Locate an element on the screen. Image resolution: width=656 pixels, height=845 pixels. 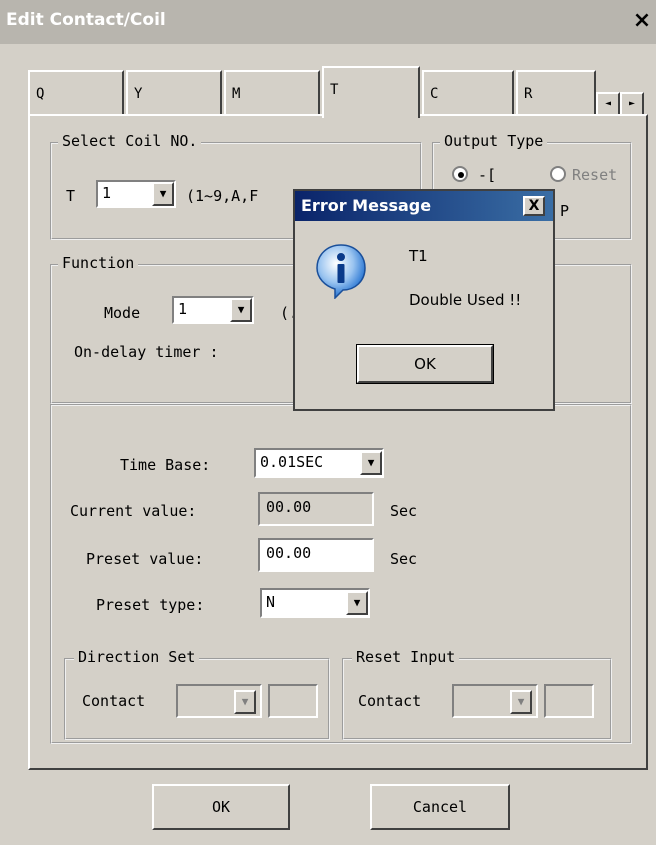
window-title: Edit Contact/Coil is located at coordinates (86, 20).